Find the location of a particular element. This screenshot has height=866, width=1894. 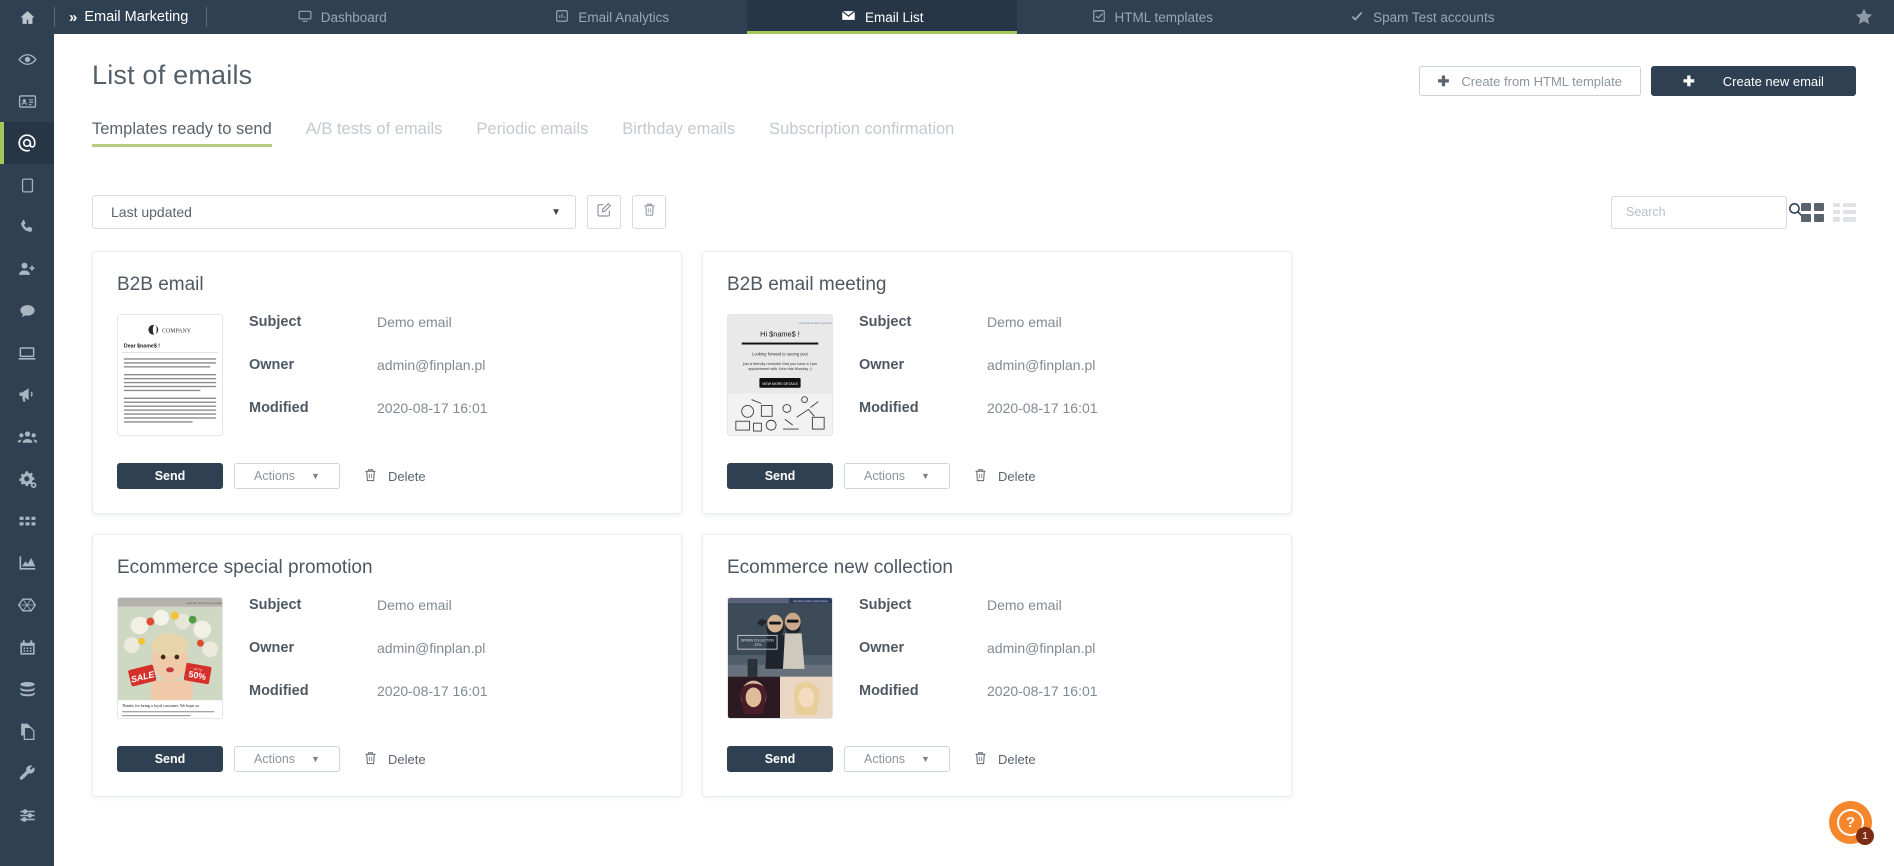

home-icon is located at coordinates (27, 17).